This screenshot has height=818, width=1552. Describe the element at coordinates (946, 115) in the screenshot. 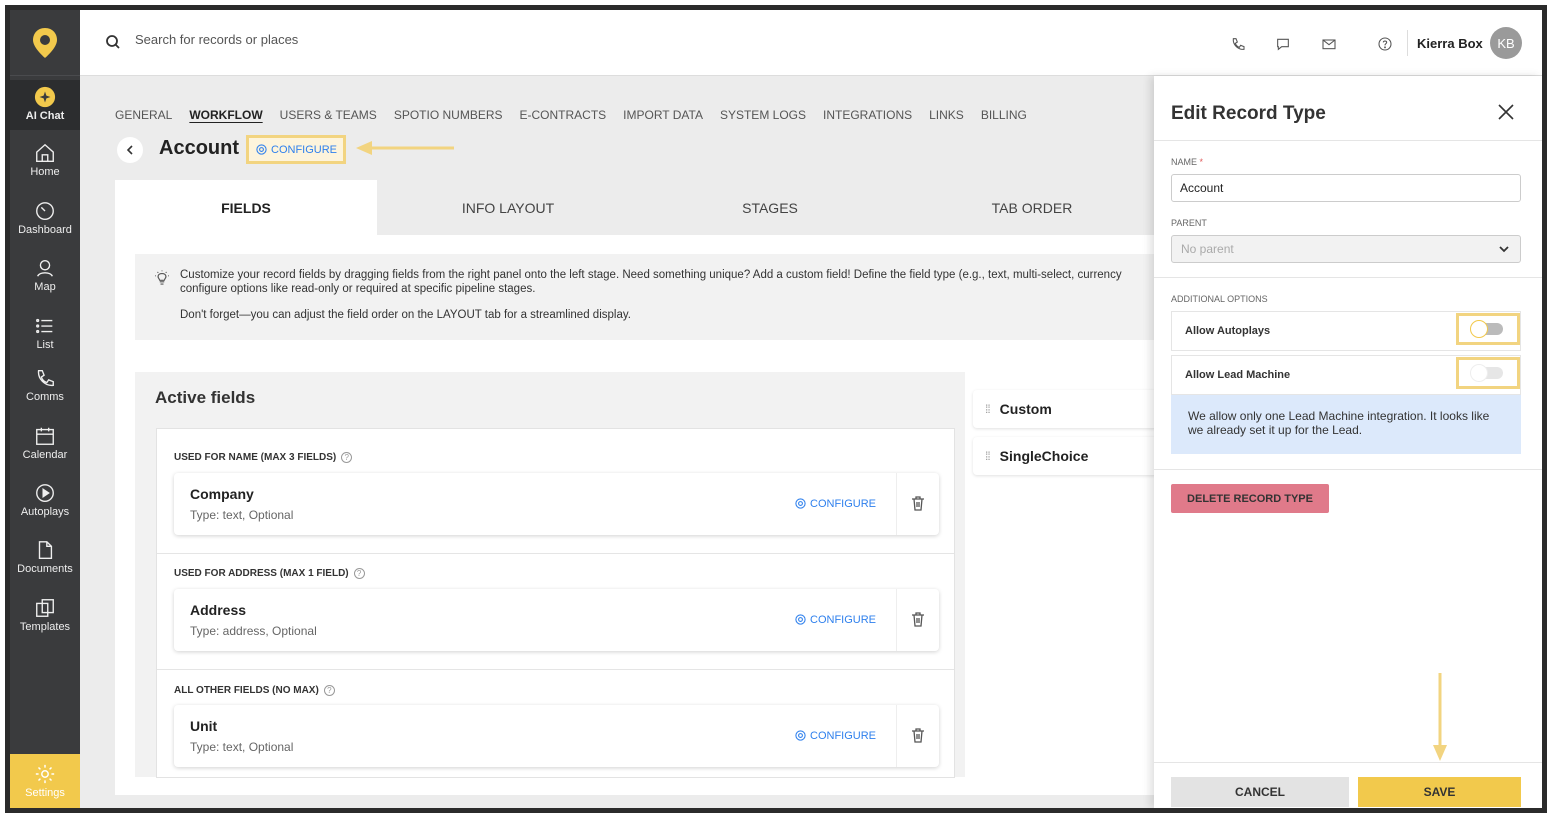

I see `settings-nav-links: LINKS` at that location.